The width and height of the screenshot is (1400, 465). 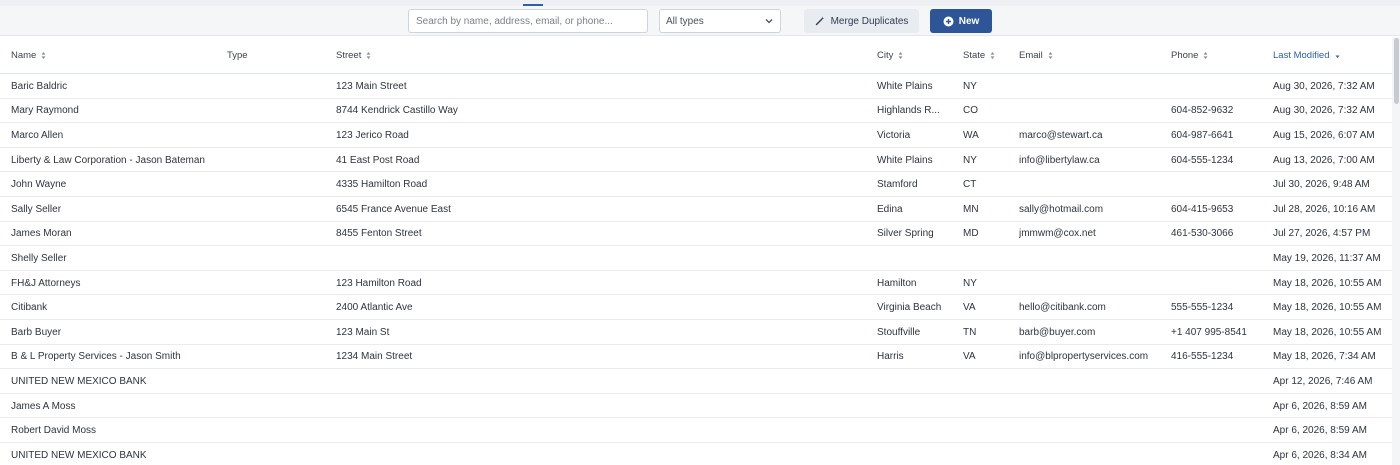 What do you see at coordinates (1036, 55) in the screenshot?
I see `column-header-email: Email` at bounding box center [1036, 55].